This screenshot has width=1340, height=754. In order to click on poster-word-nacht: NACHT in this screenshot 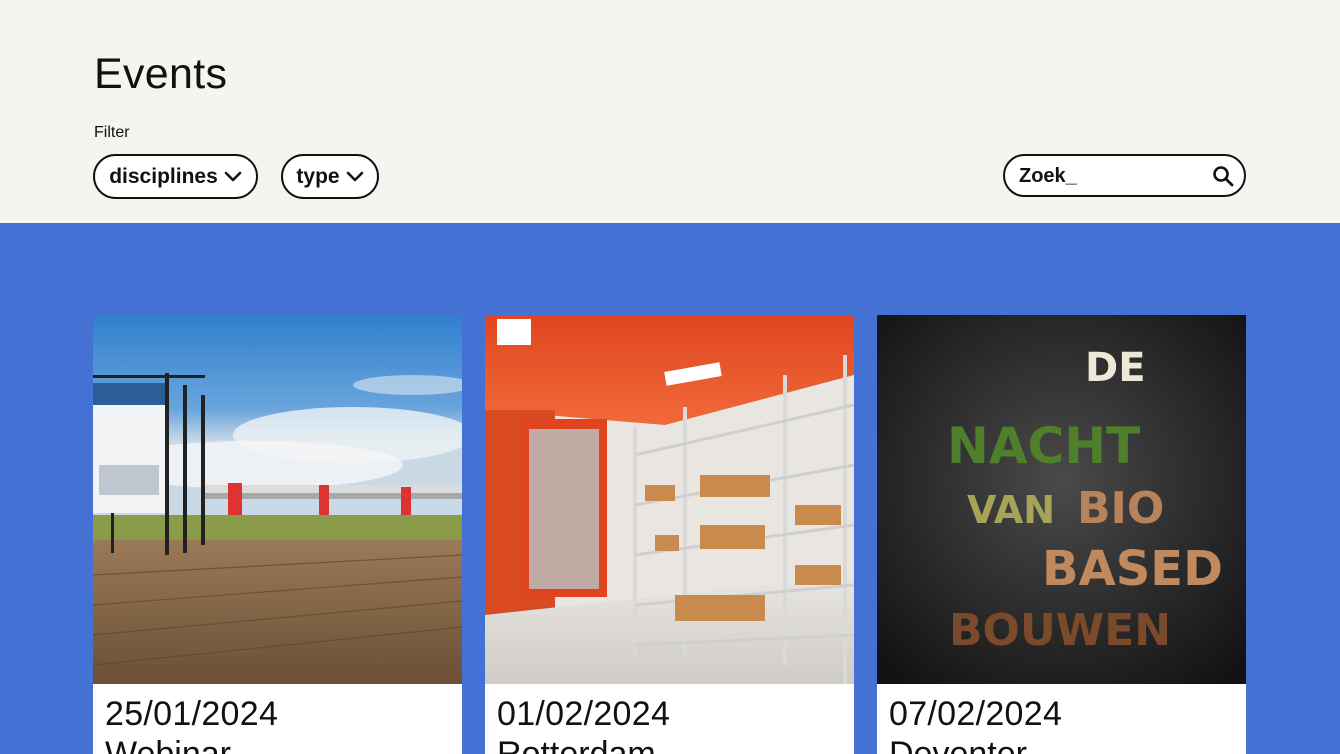, I will do `click(1043, 446)`.